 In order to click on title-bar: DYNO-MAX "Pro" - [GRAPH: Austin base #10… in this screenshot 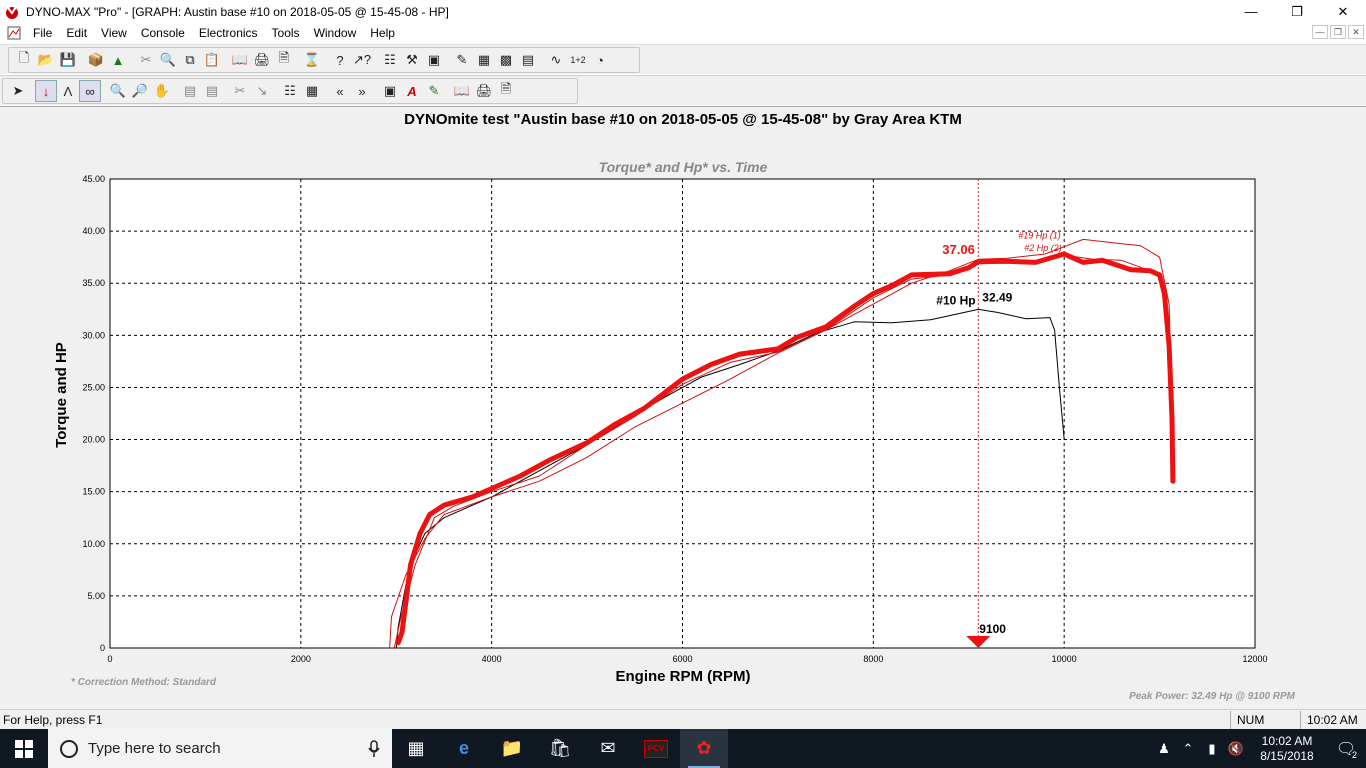, I will do `click(683, 11)`.